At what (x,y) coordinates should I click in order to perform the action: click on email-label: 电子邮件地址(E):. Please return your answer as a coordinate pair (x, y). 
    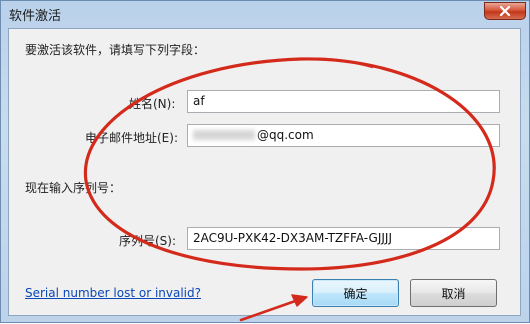
    Looking at the image, I should click on (131, 138).